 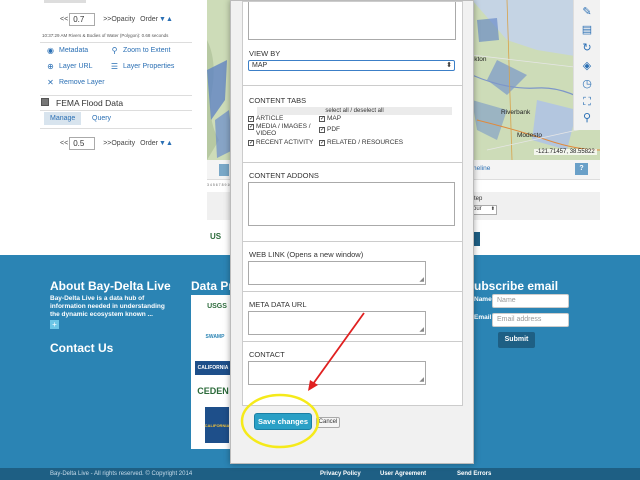 I want to click on checkbox-map: ✓ MAP, so click(x=330, y=118).